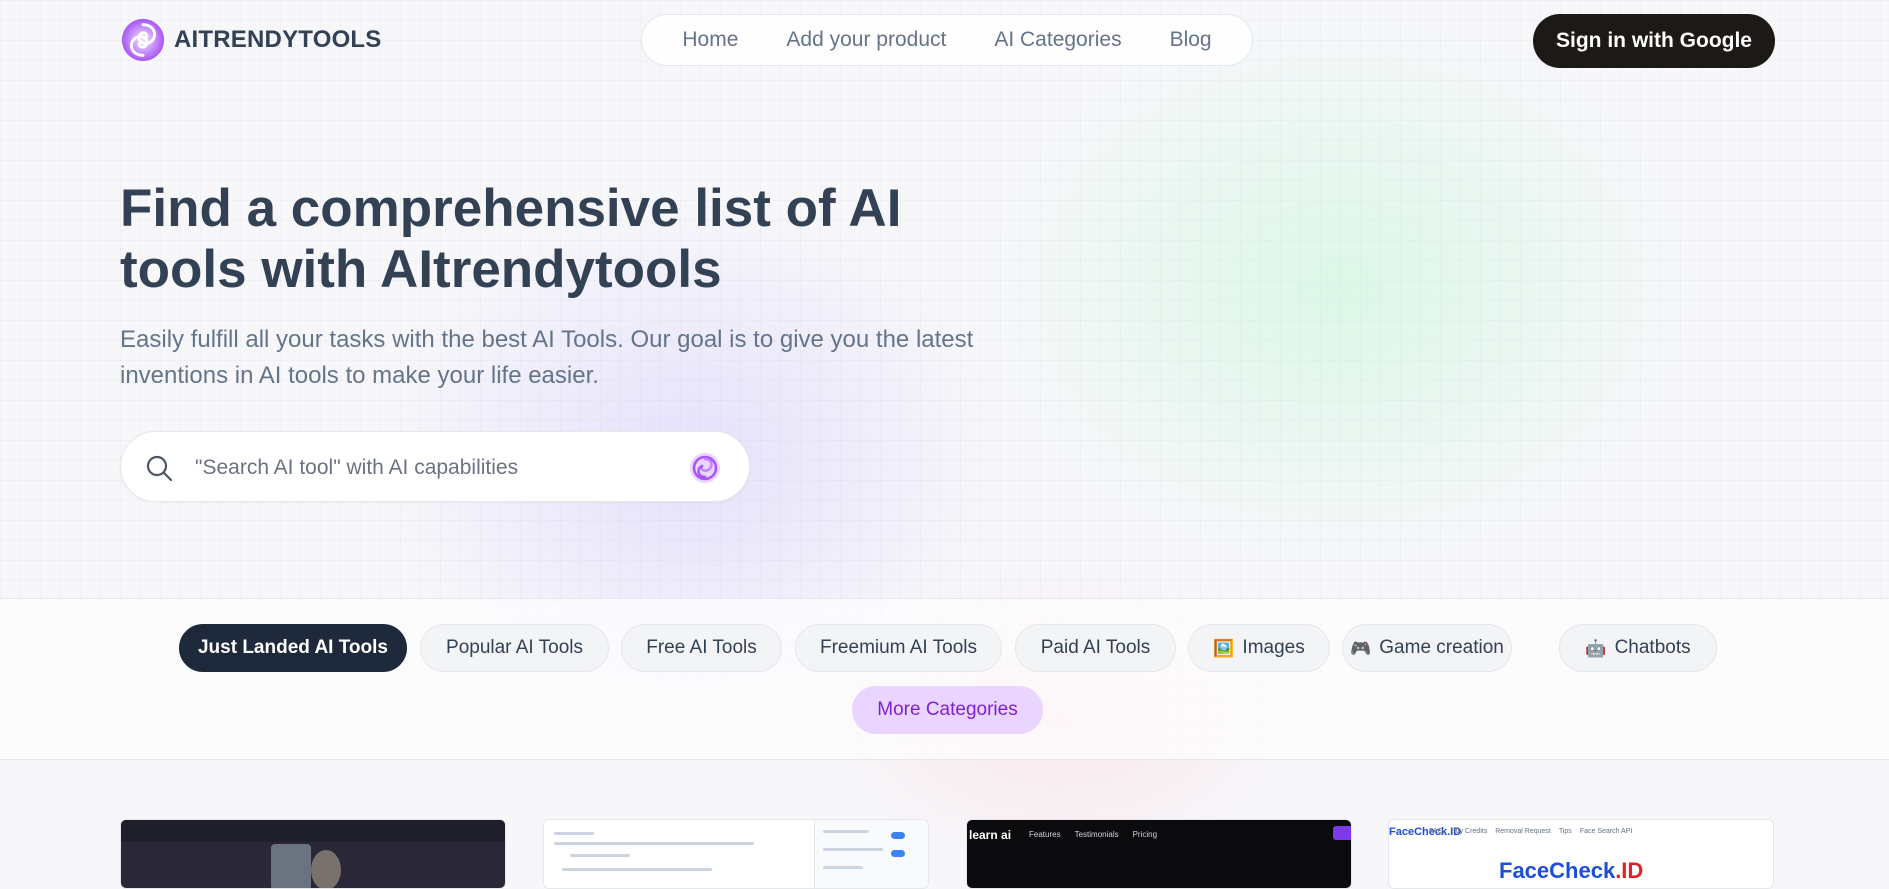 The image size is (1889, 889). What do you see at coordinates (1441, 647) in the screenshot?
I see `pill-label: Game creation` at bounding box center [1441, 647].